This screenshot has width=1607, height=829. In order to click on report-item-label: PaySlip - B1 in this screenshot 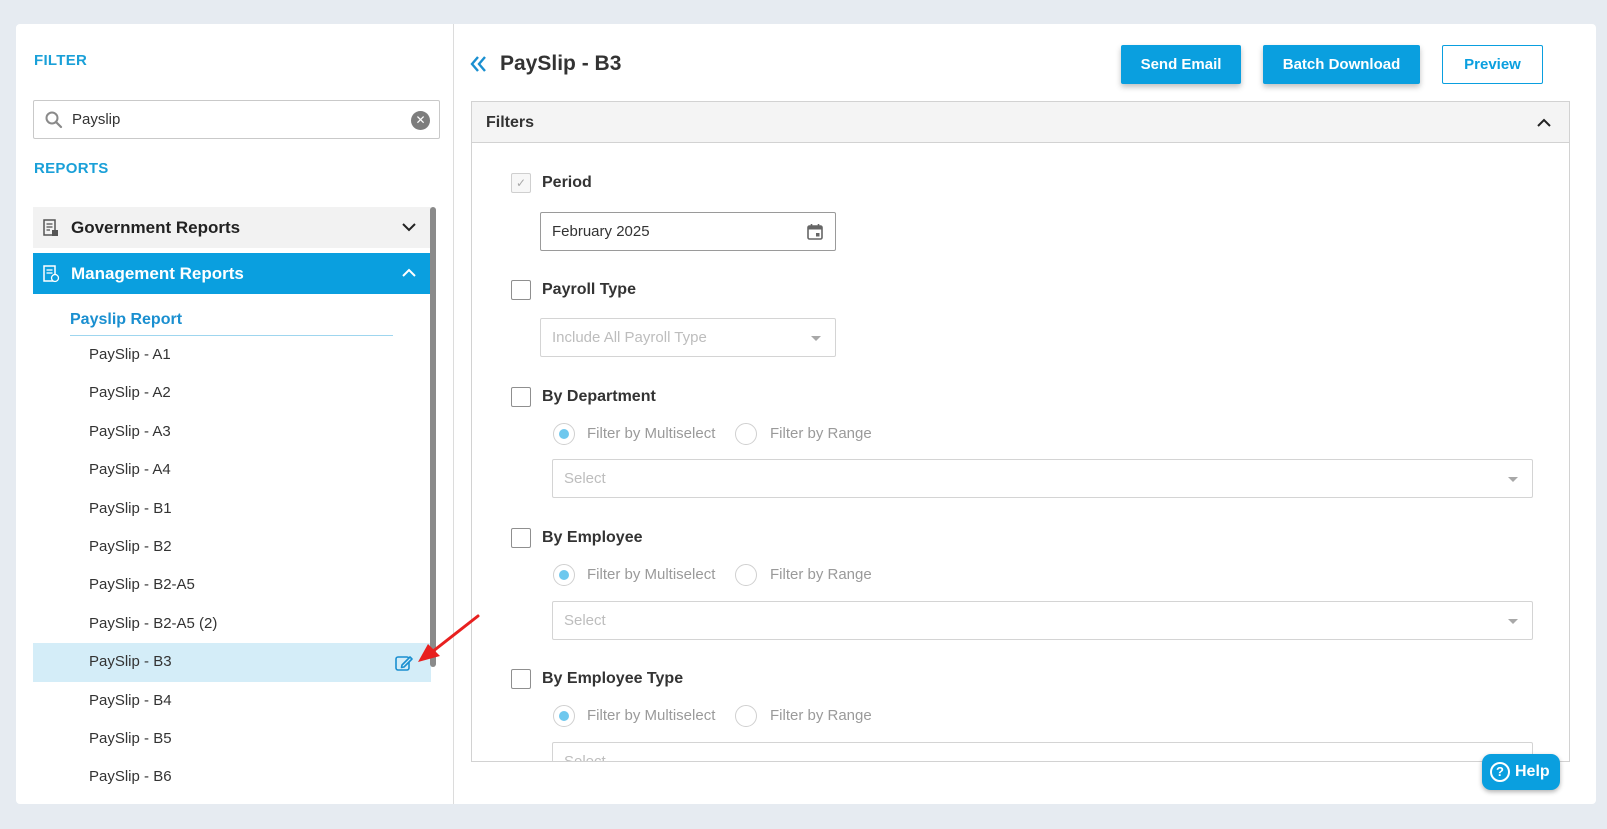, I will do `click(130, 508)`.